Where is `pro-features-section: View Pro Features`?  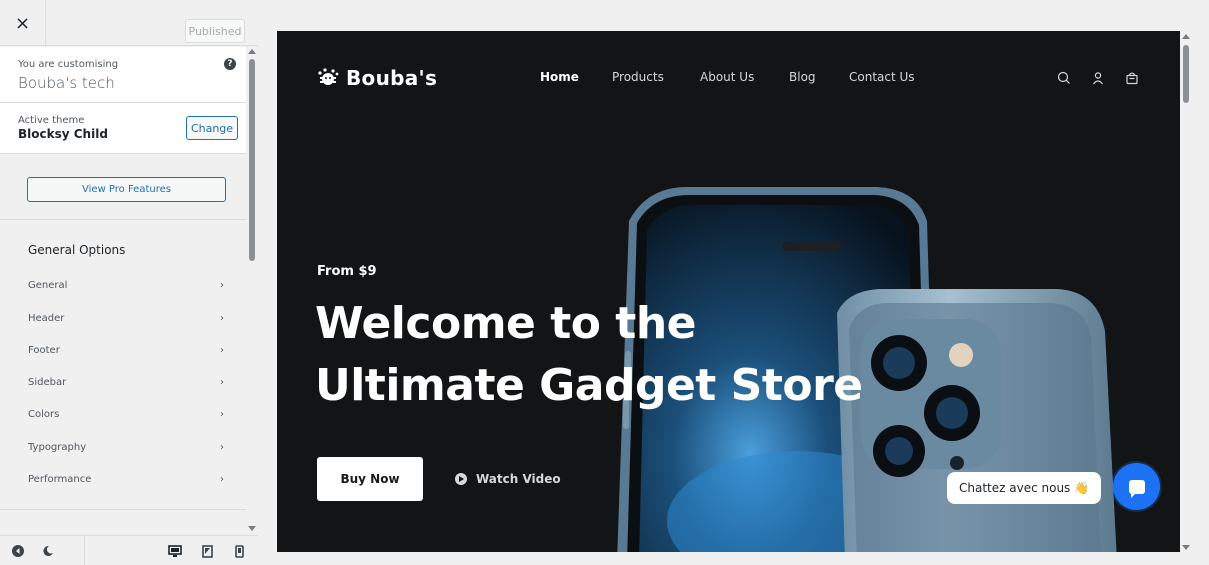
pro-features-section: View Pro Features is located at coordinates (123, 187).